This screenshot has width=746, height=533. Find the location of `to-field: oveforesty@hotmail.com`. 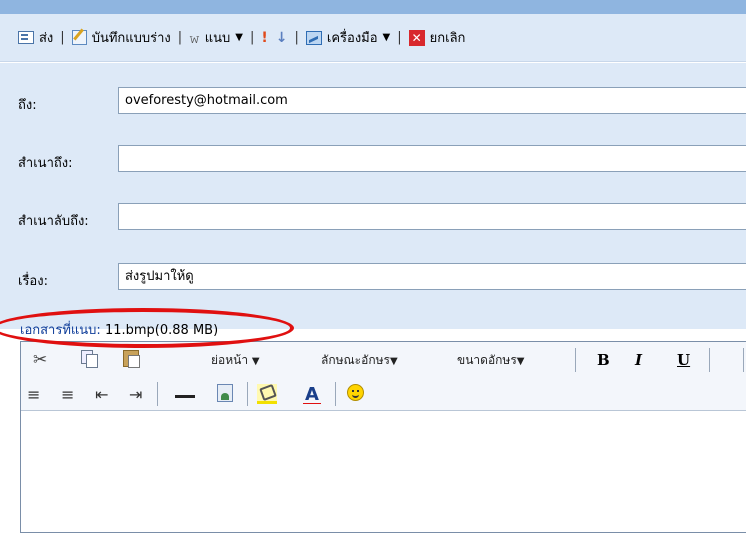

to-field: oveforesty@hotmail.com is located at coordinates (432, 100).